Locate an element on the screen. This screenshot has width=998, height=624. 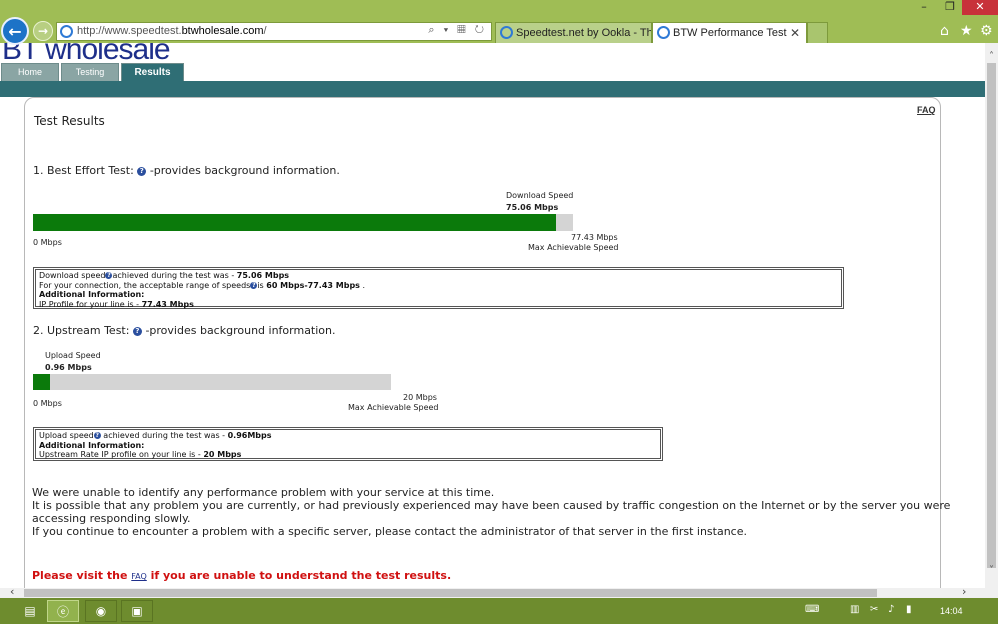
tab-btw-performance: BTW Performance Test ✕ is located at coordinates (729, 33).